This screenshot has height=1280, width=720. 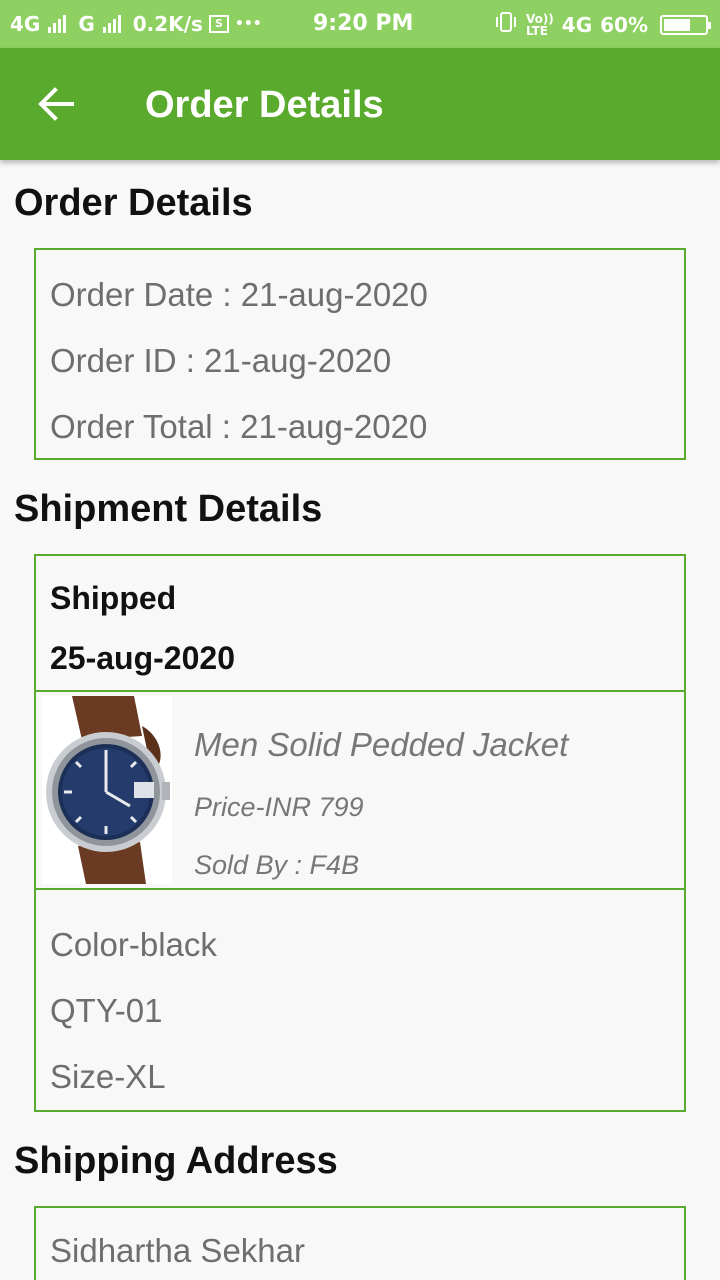 I want to click on order-date: Order Date : 21-aug-2020, so click(x=239, y=294).